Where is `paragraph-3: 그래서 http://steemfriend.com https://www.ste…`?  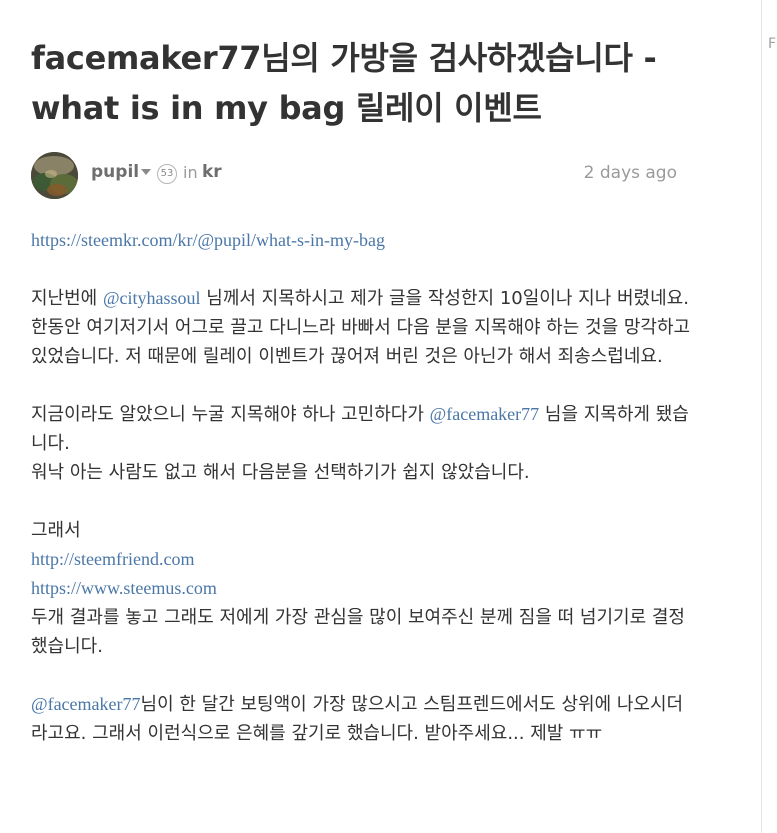
paragraph-3: 그래서 http://steemfriend.com https://www.ste… is located at coordinates (363, 588).